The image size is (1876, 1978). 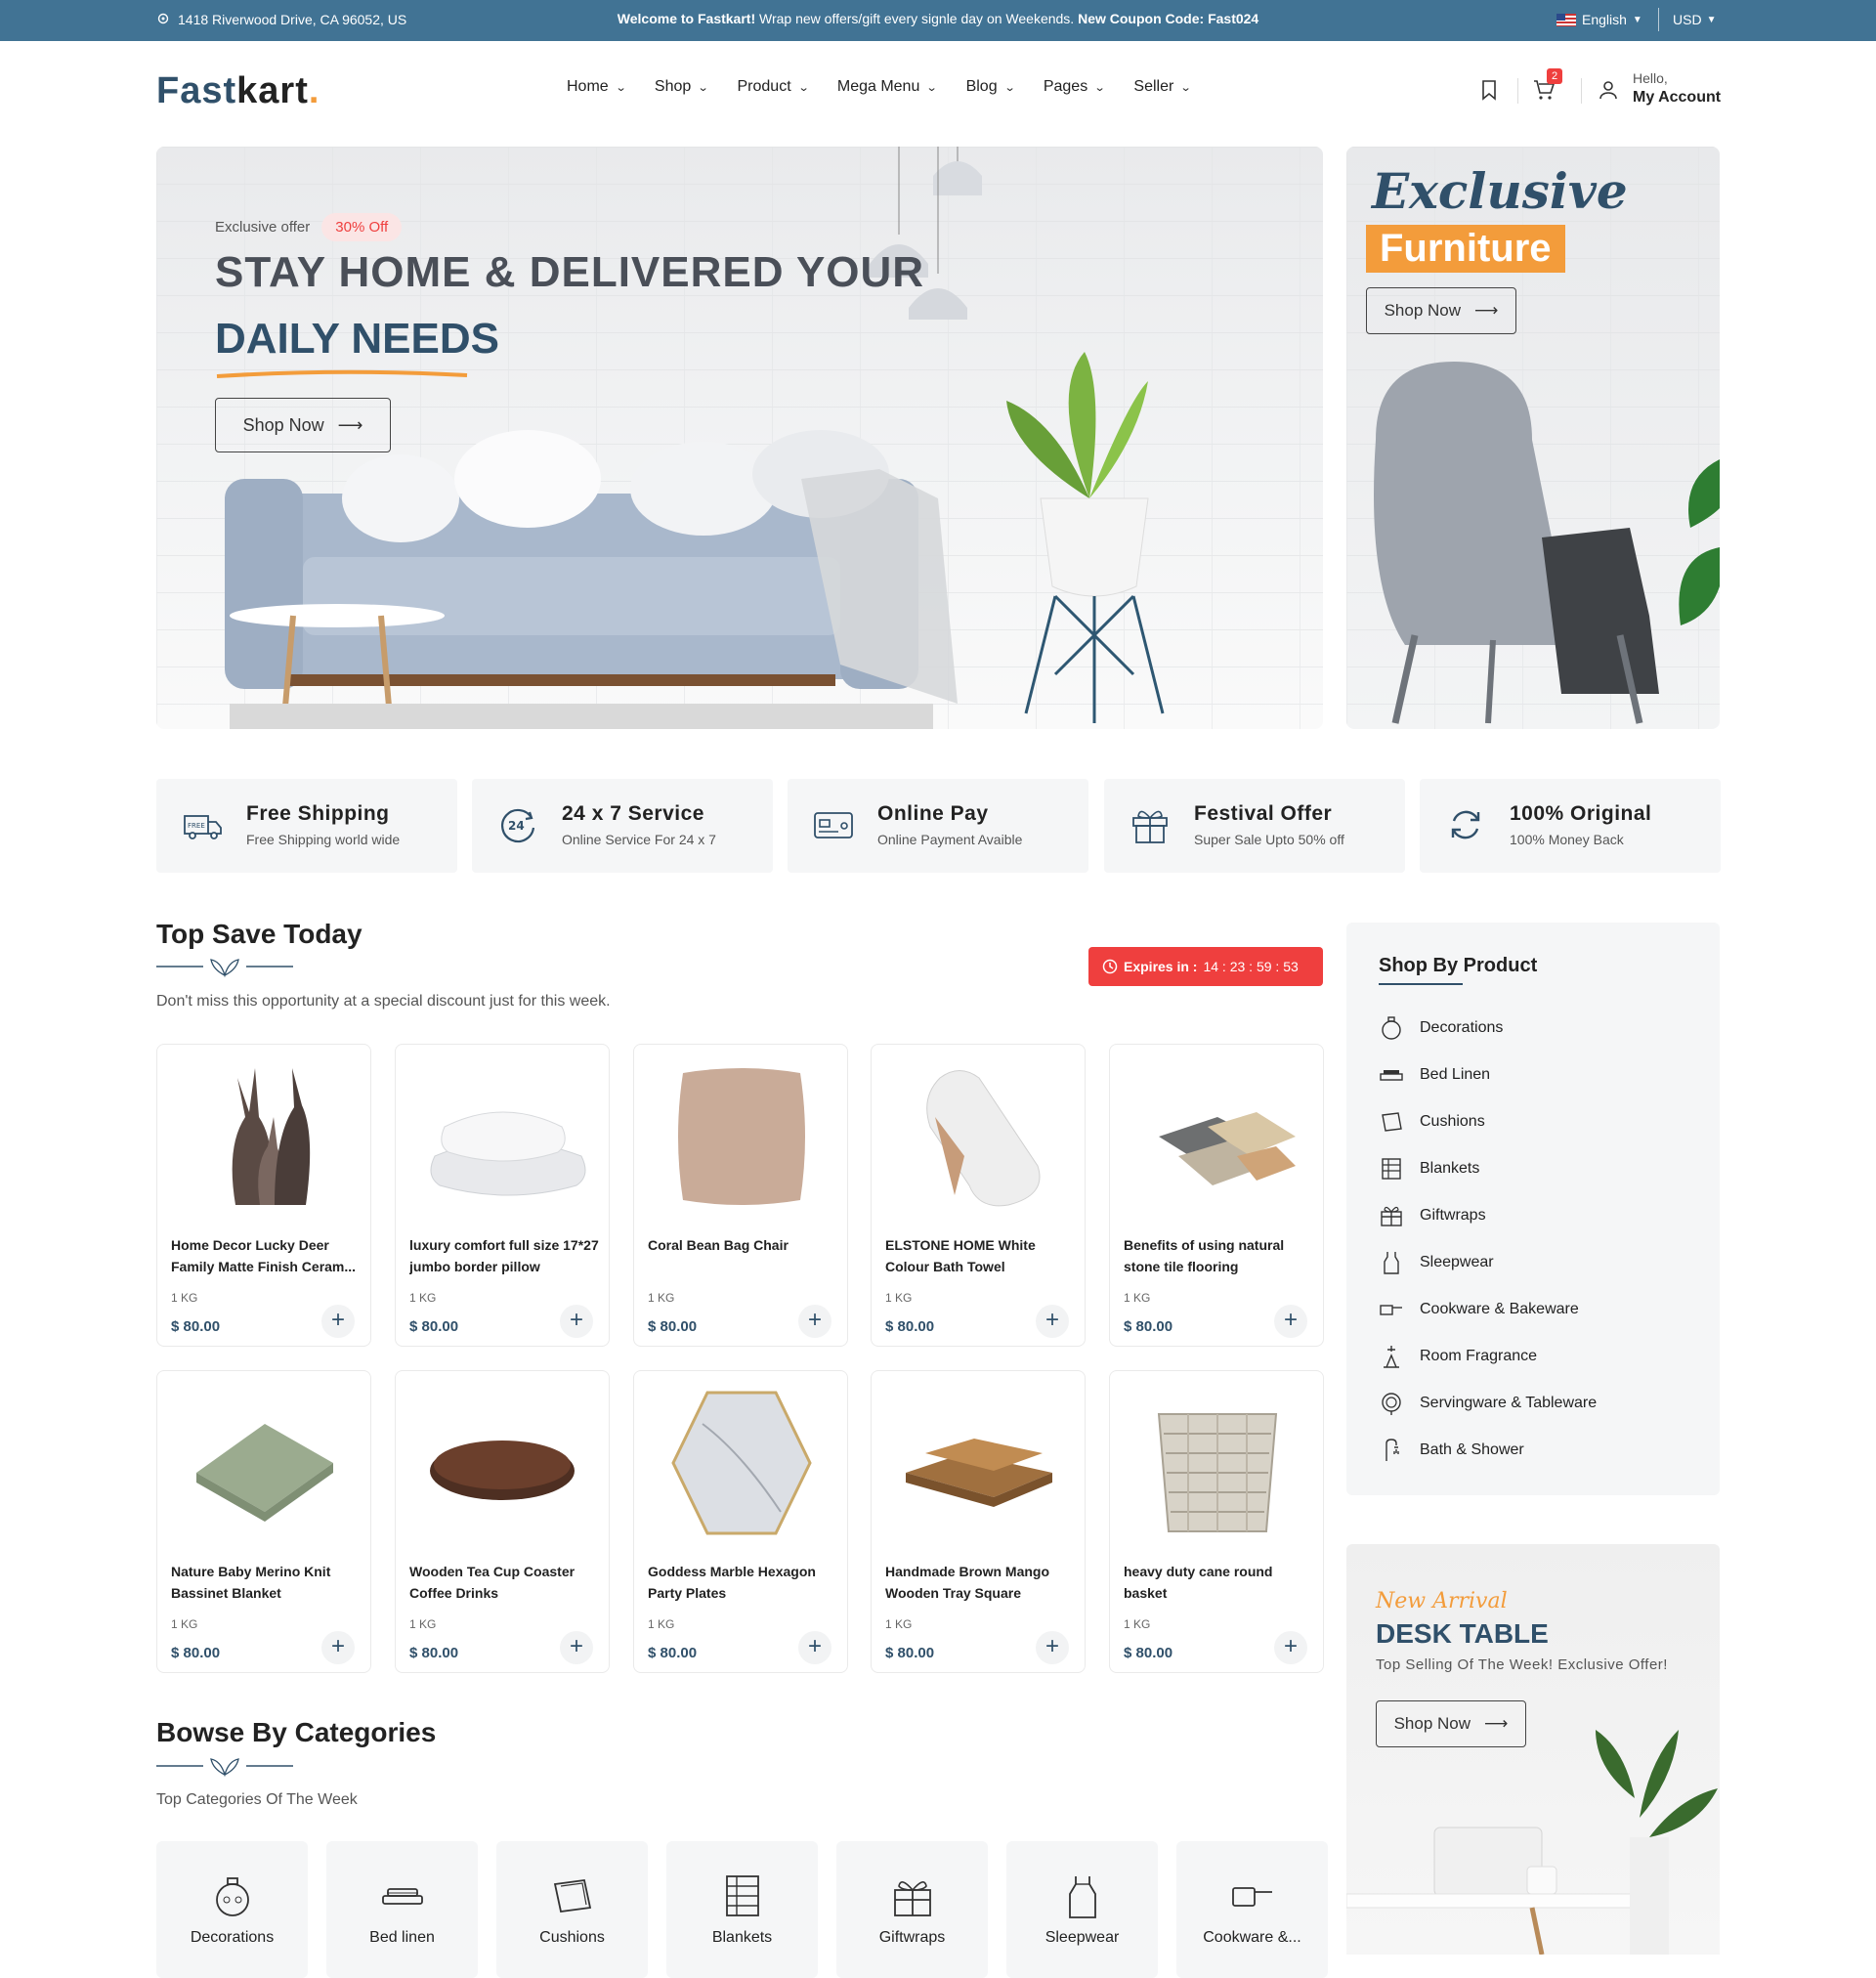 What do you see at coordinates (1479, 1309) in the screenshot?
I see `shop-item-cookware: Cookware & Bakeware` at bounding box center [1479, 1309].